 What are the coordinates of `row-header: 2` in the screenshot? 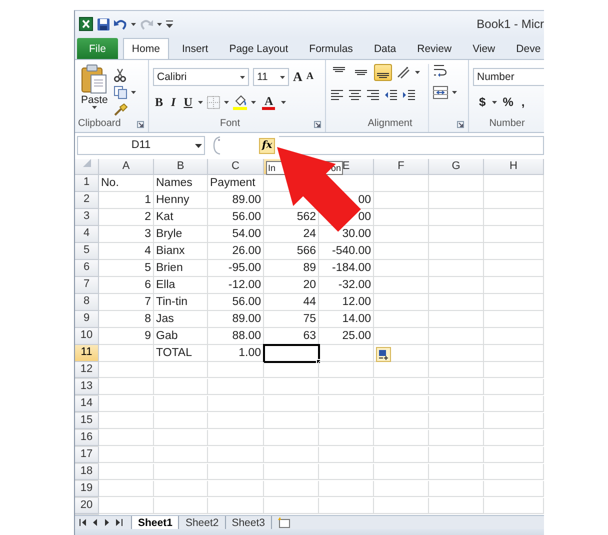 It's located at (87, 200).